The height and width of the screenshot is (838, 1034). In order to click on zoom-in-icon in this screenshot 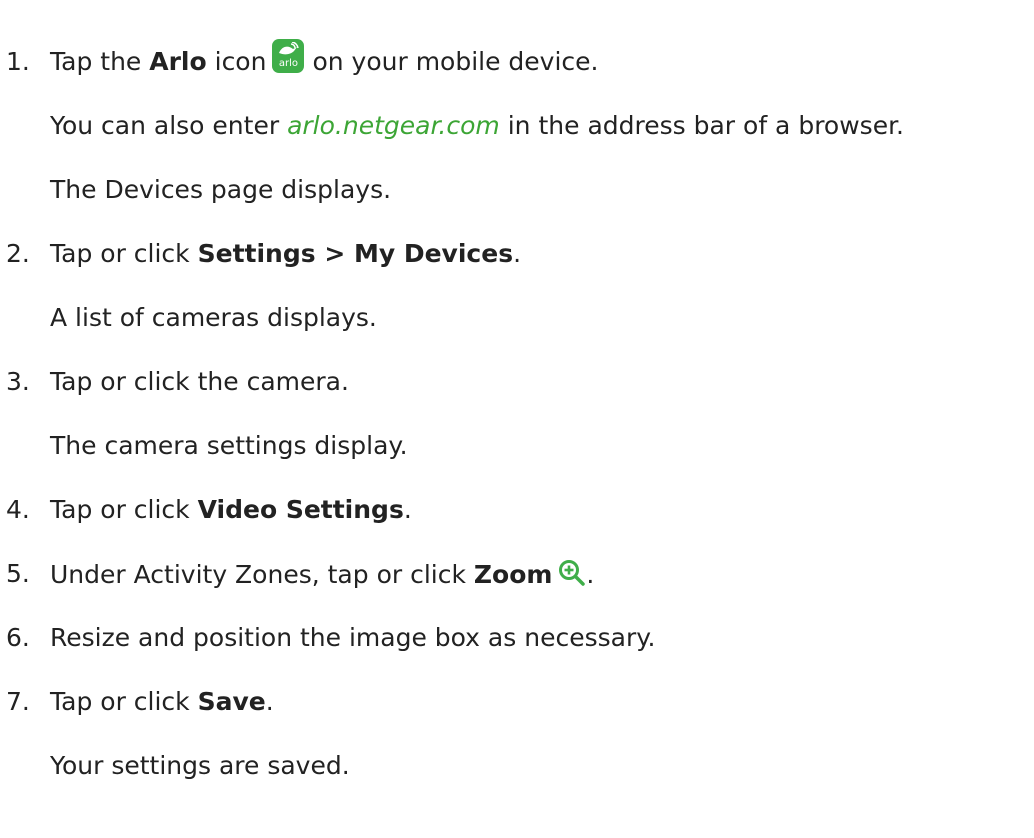, I will do `click(572, 573)`.